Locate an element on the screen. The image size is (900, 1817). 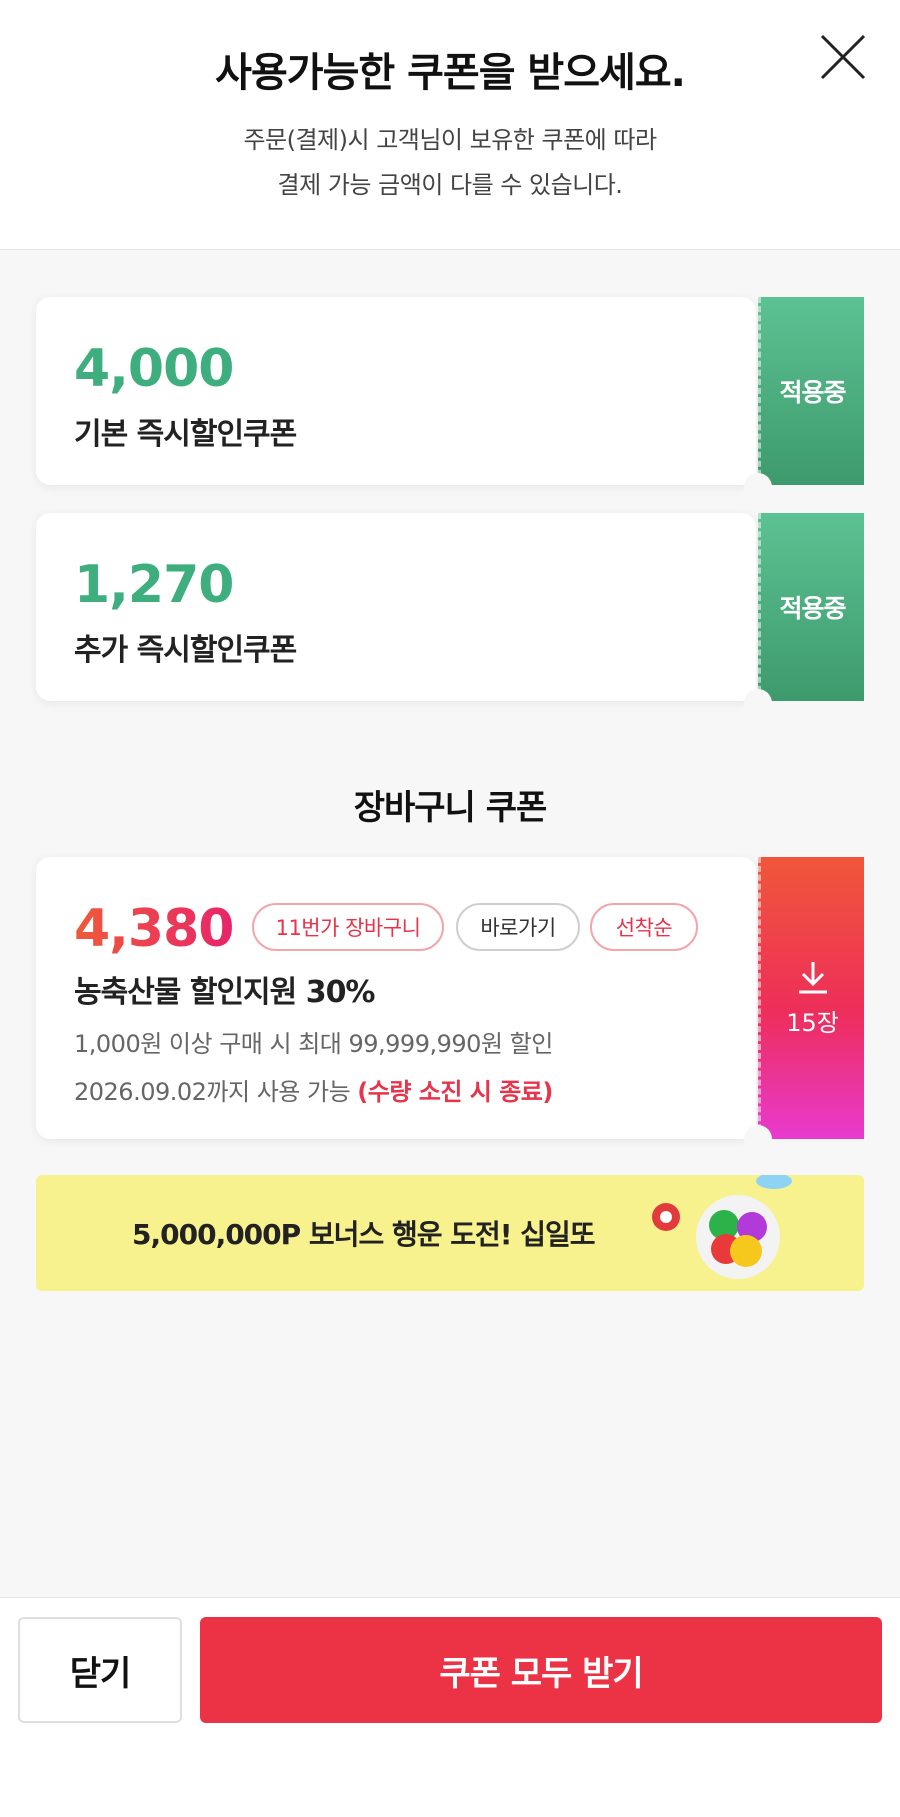
cart-coupon-amount: 4,380 is located at coordinates (154, 929).